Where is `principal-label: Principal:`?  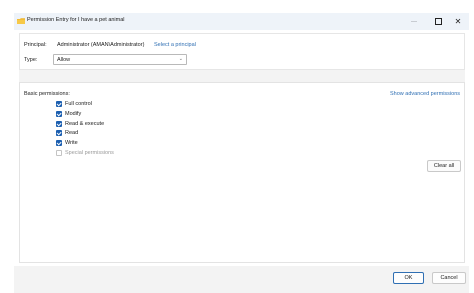 principal-label: Principal: is located at coordinates (35, 45).